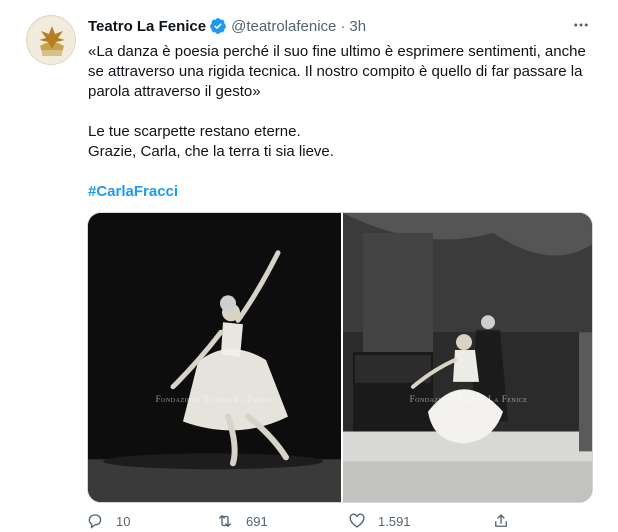  I want to click on avatar, so click(51, 40).